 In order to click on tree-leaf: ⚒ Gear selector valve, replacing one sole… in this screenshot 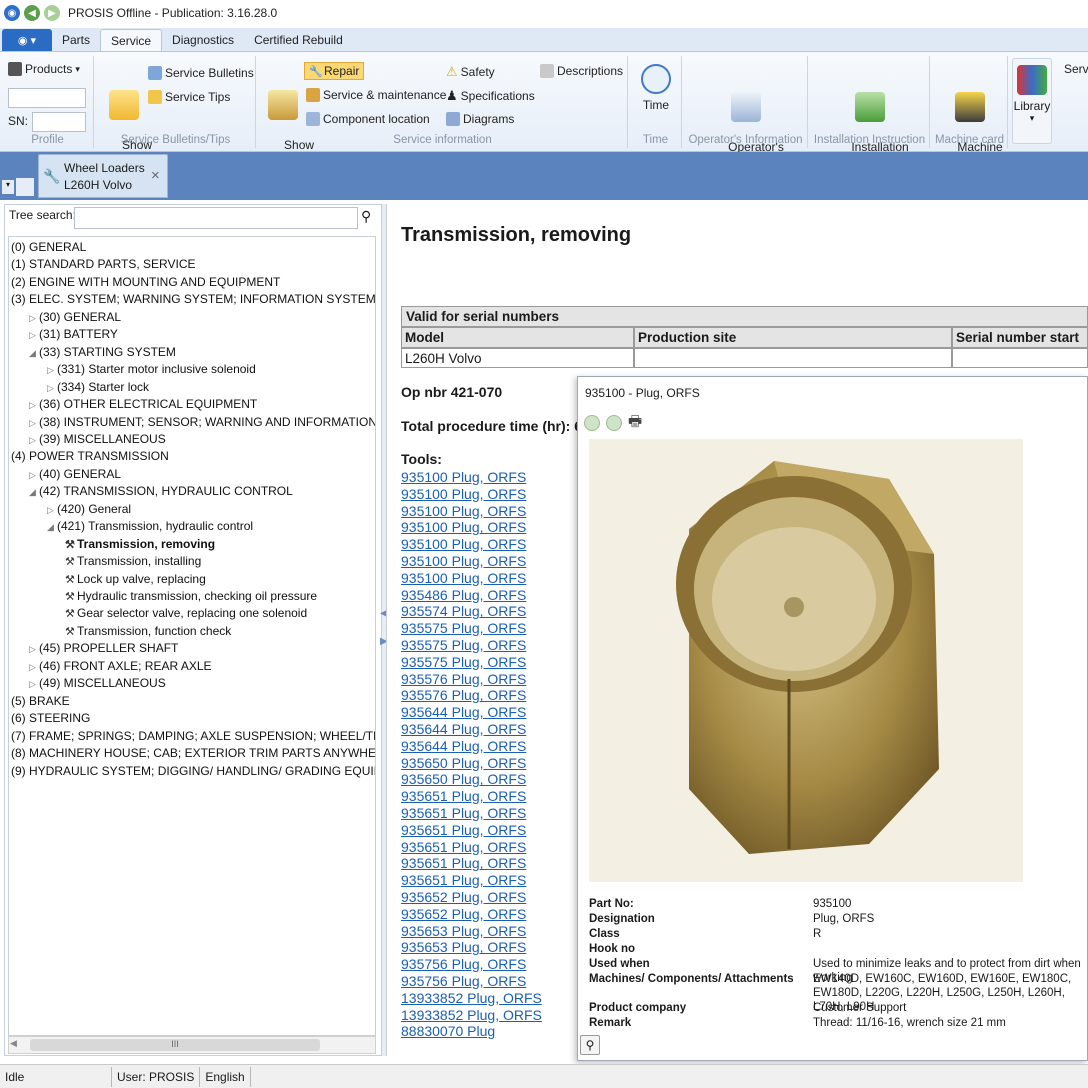, I will do `click(186, 613)`.